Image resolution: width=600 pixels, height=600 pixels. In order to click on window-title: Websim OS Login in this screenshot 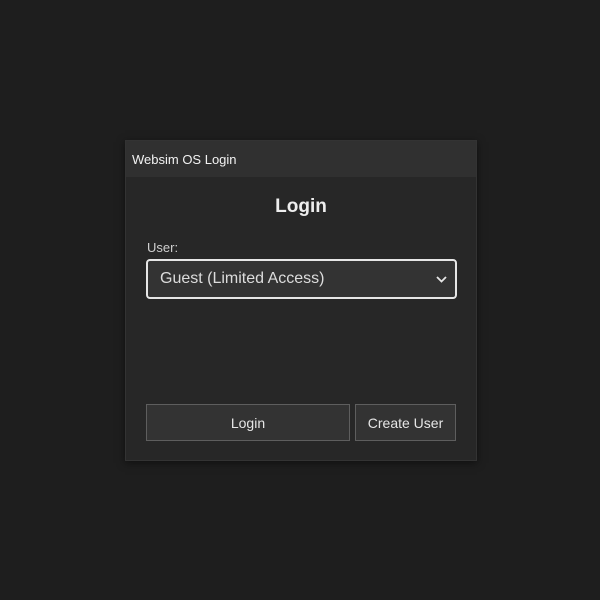, I will do `click(184, 159)`.